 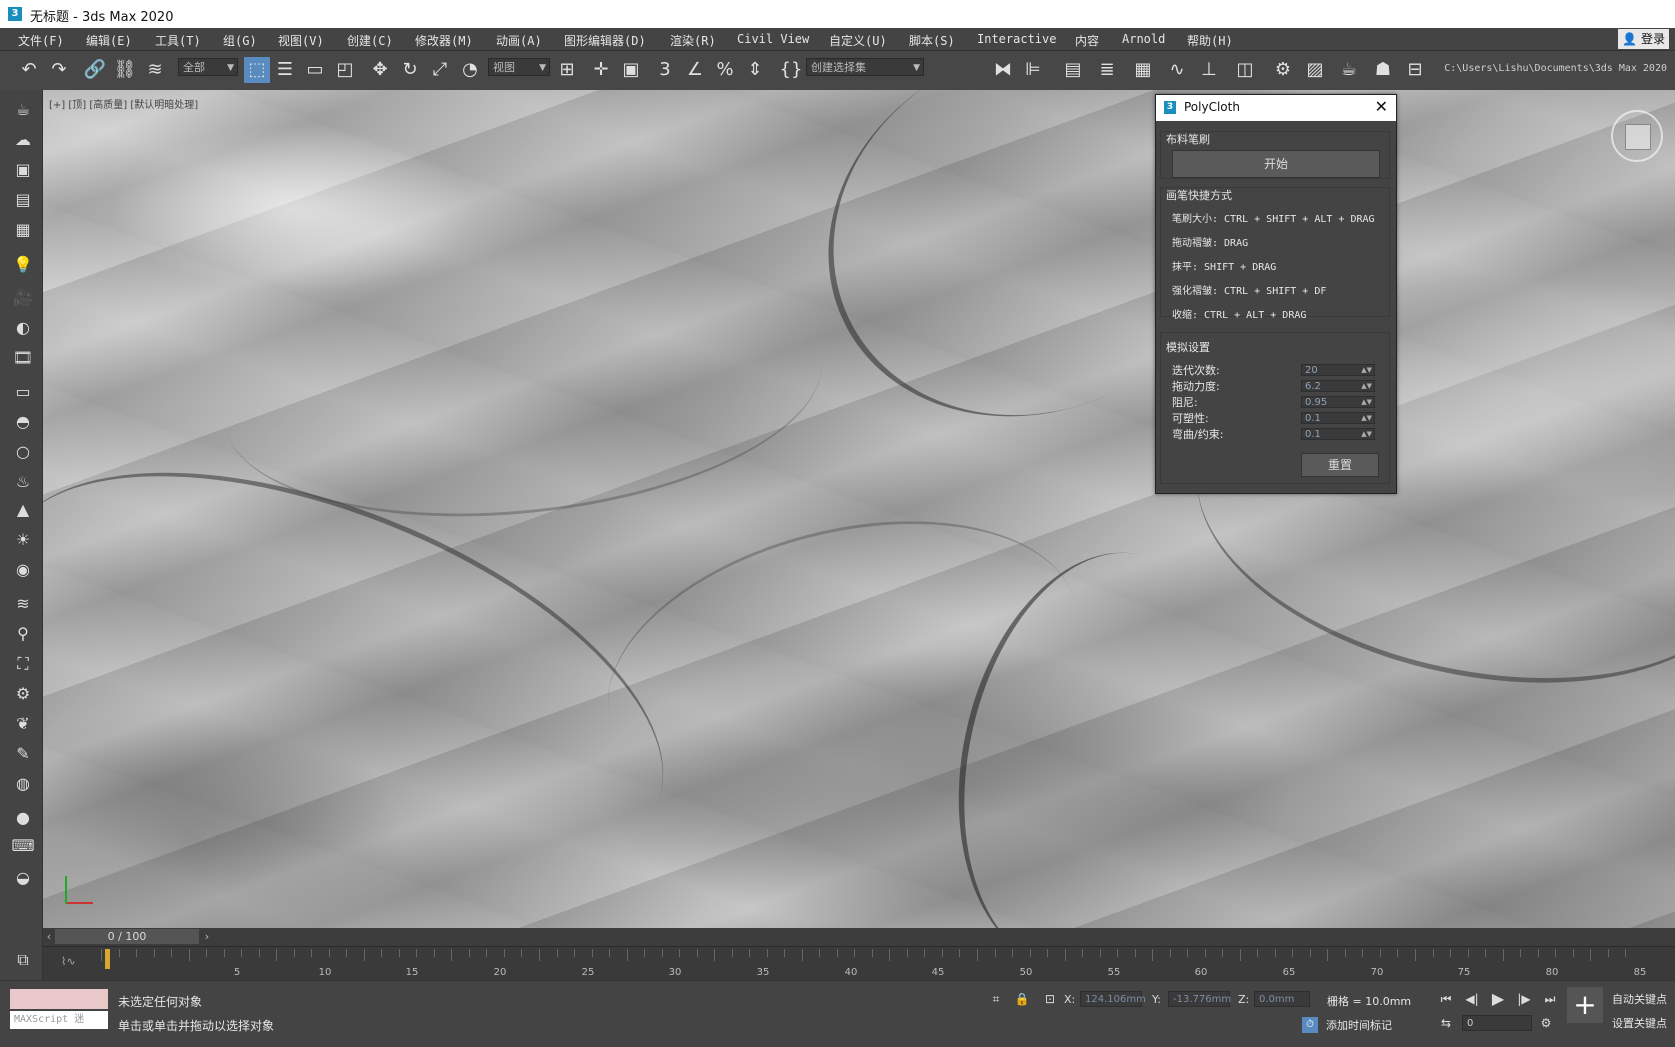 I want to click on named-selection-dropdown: 创建选择集 ▼, so click(x=865, y=67).